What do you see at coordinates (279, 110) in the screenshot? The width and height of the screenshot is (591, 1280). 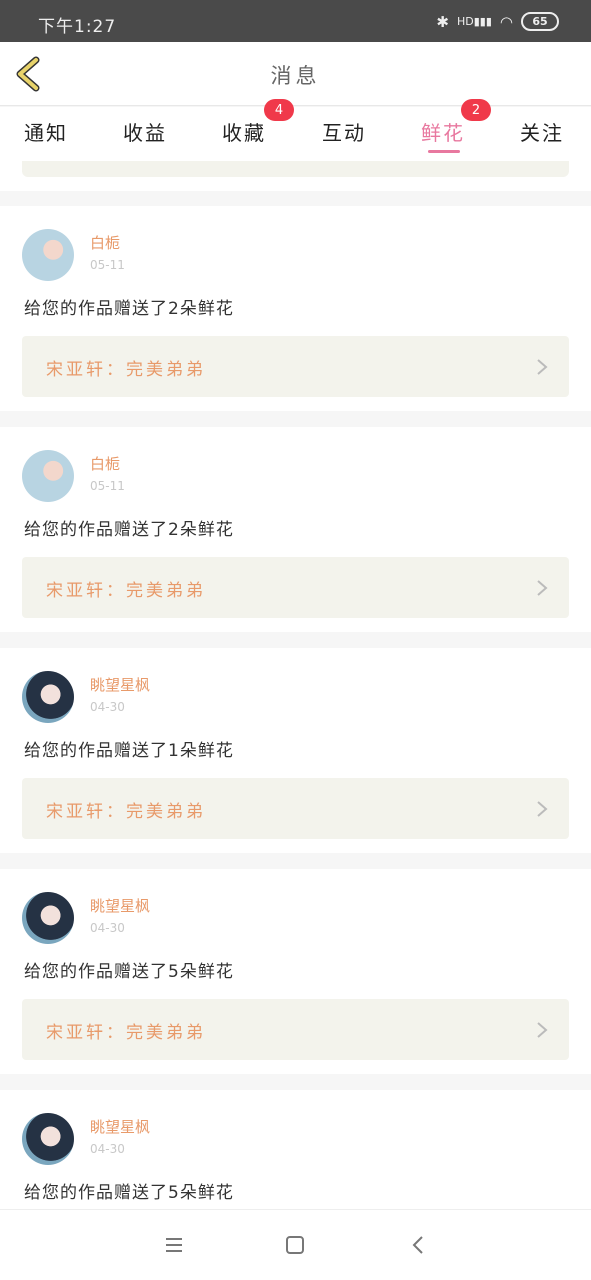 I see `favorites-badge: 4` at bounding box center [279, 110].